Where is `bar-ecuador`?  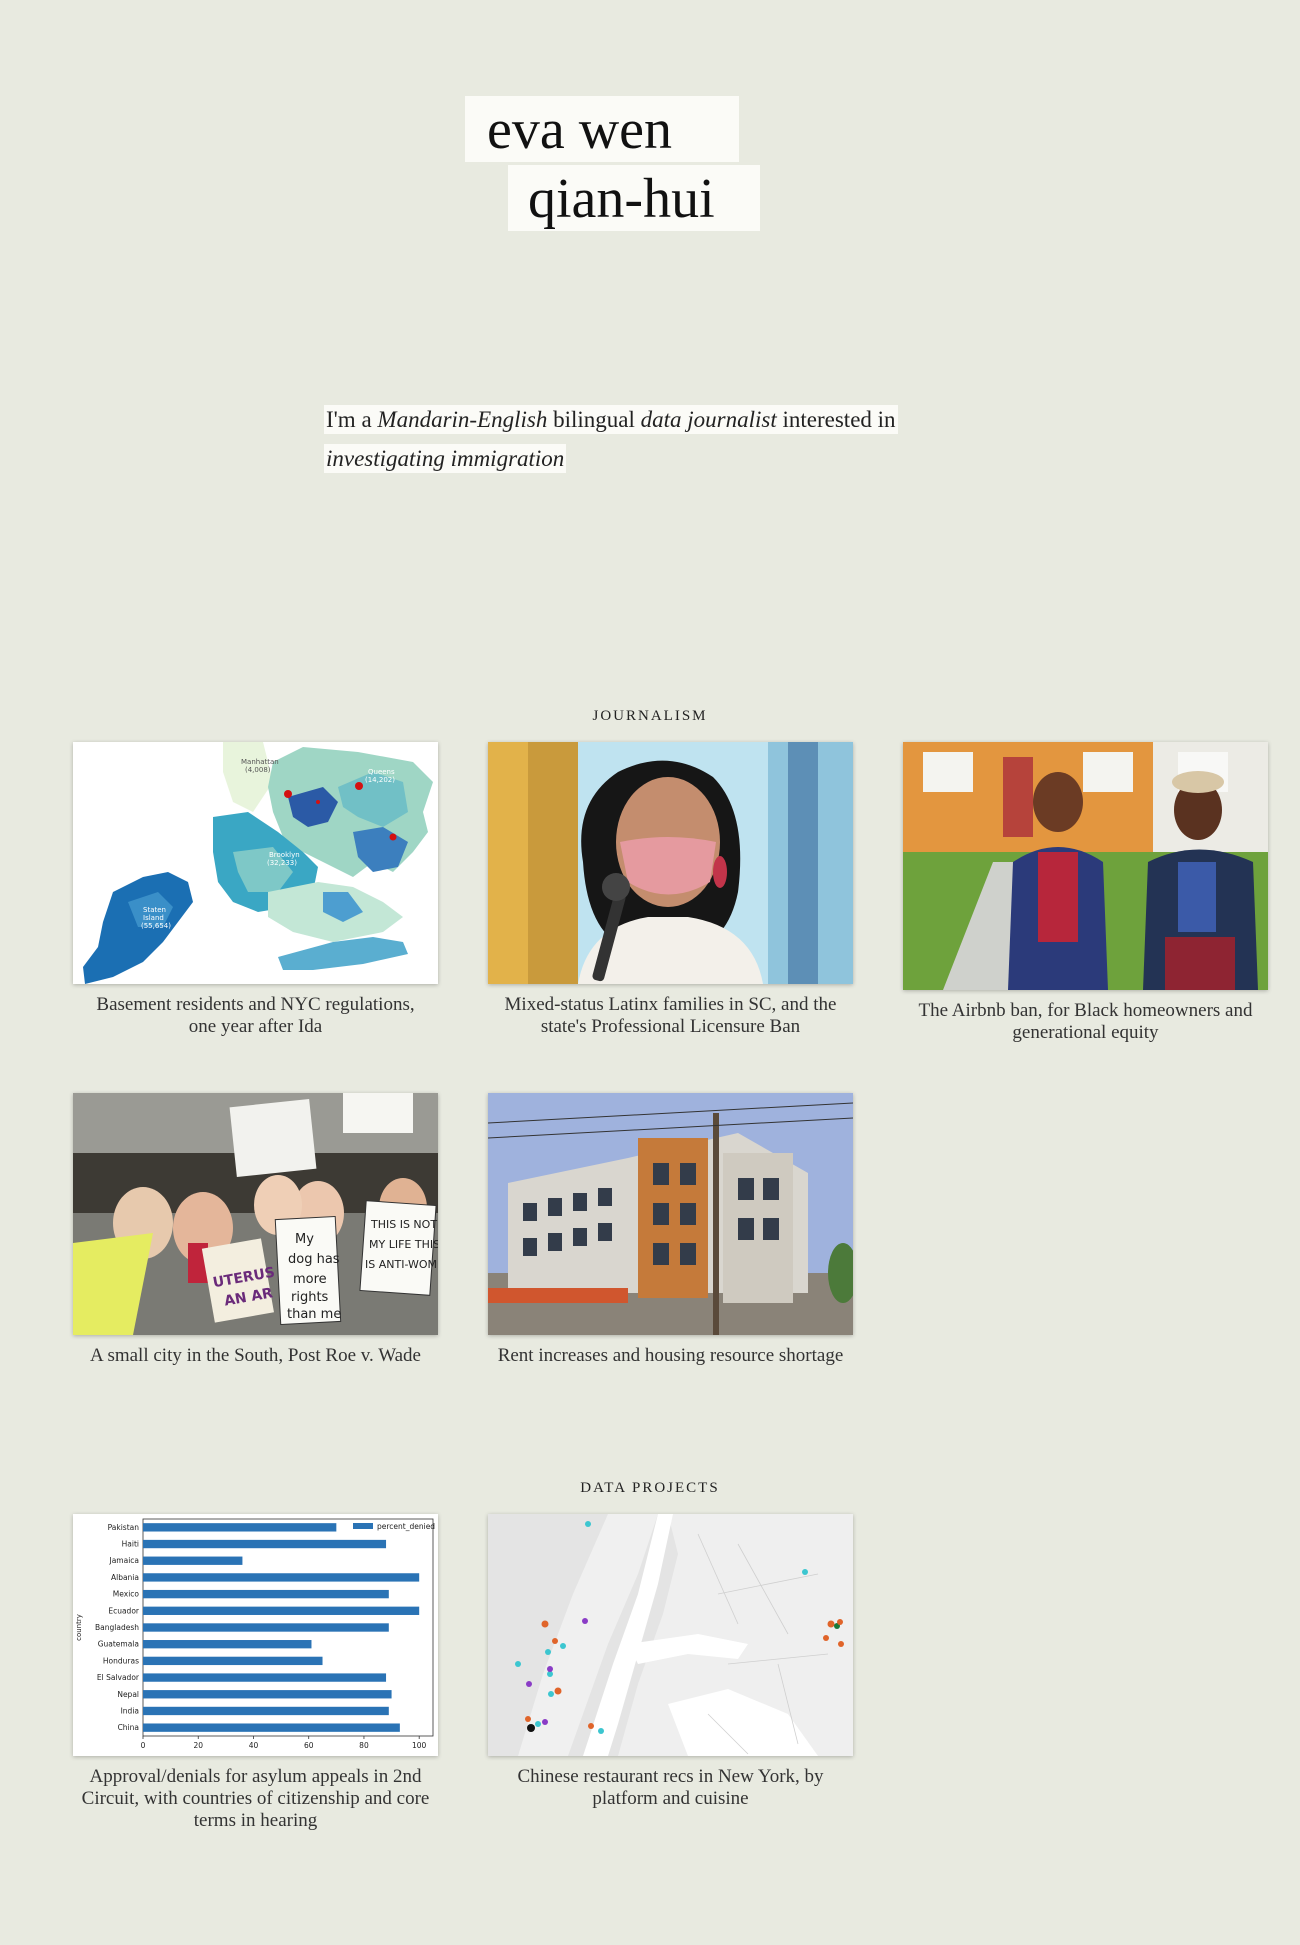
bar-ecuador is located at coordinates (281, 1610).